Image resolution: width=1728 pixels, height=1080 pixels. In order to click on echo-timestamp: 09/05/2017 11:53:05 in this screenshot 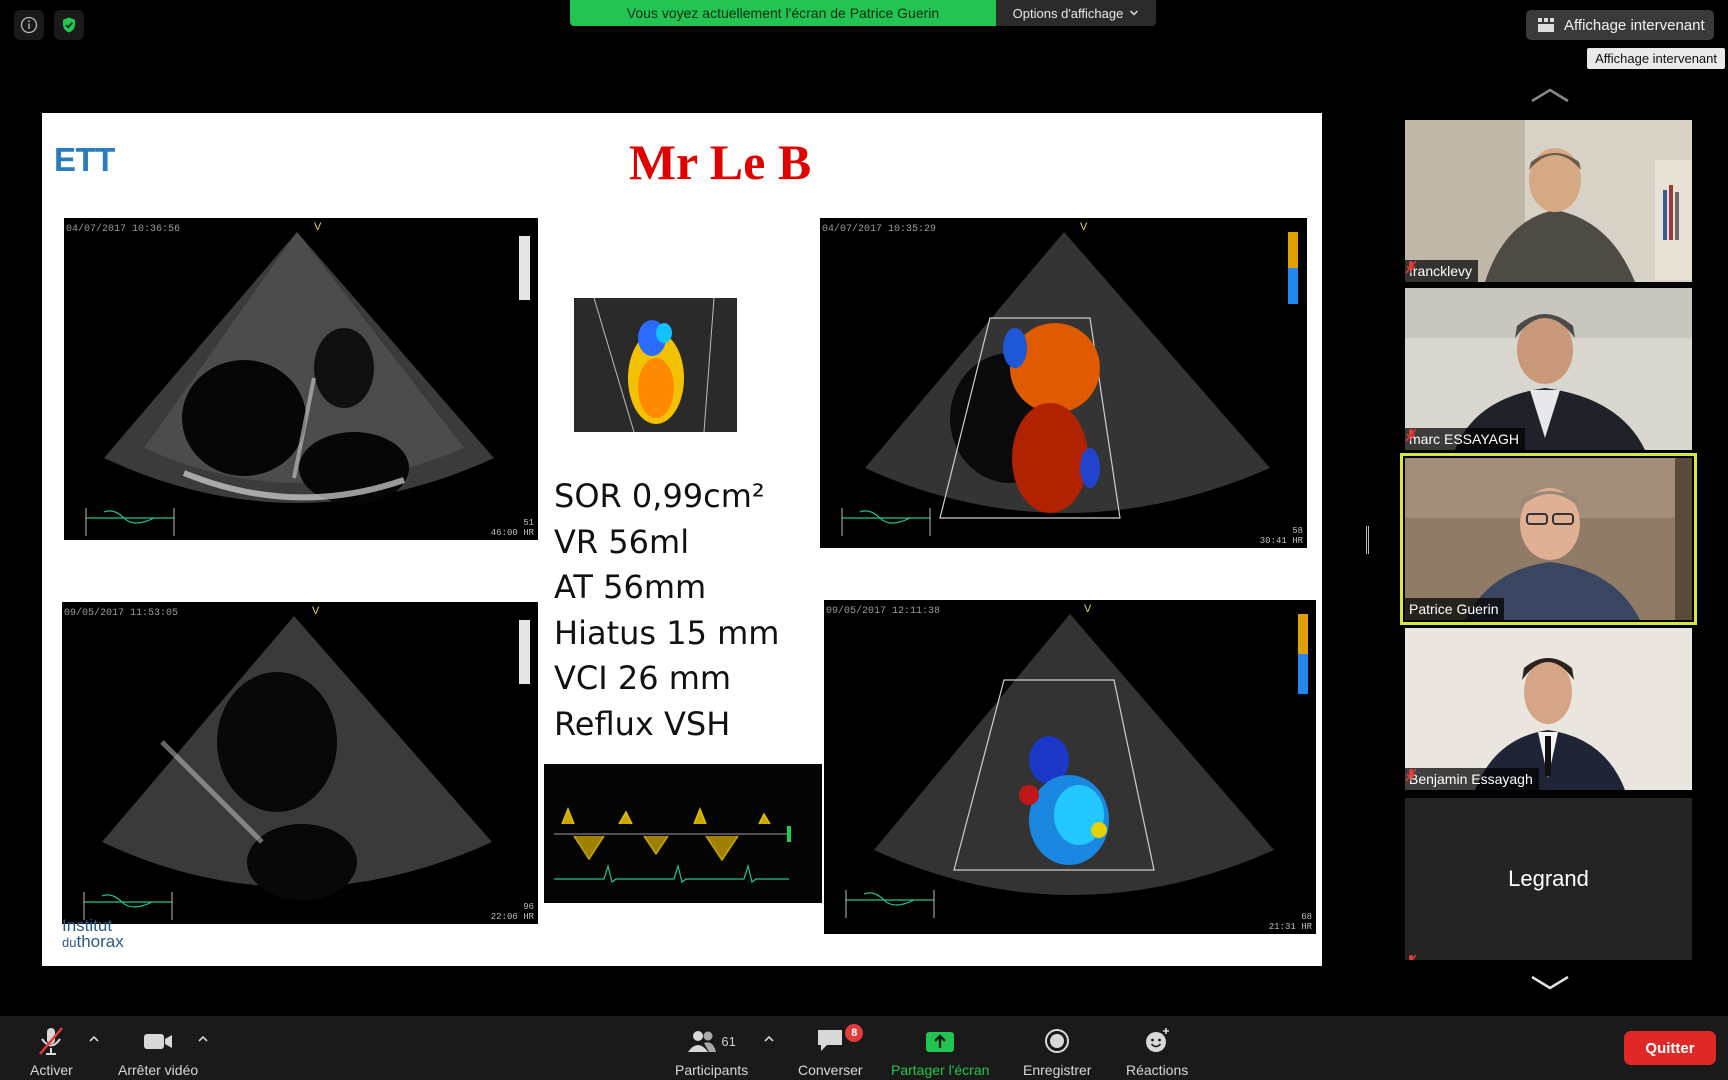, I will do `click(121, 613)`.